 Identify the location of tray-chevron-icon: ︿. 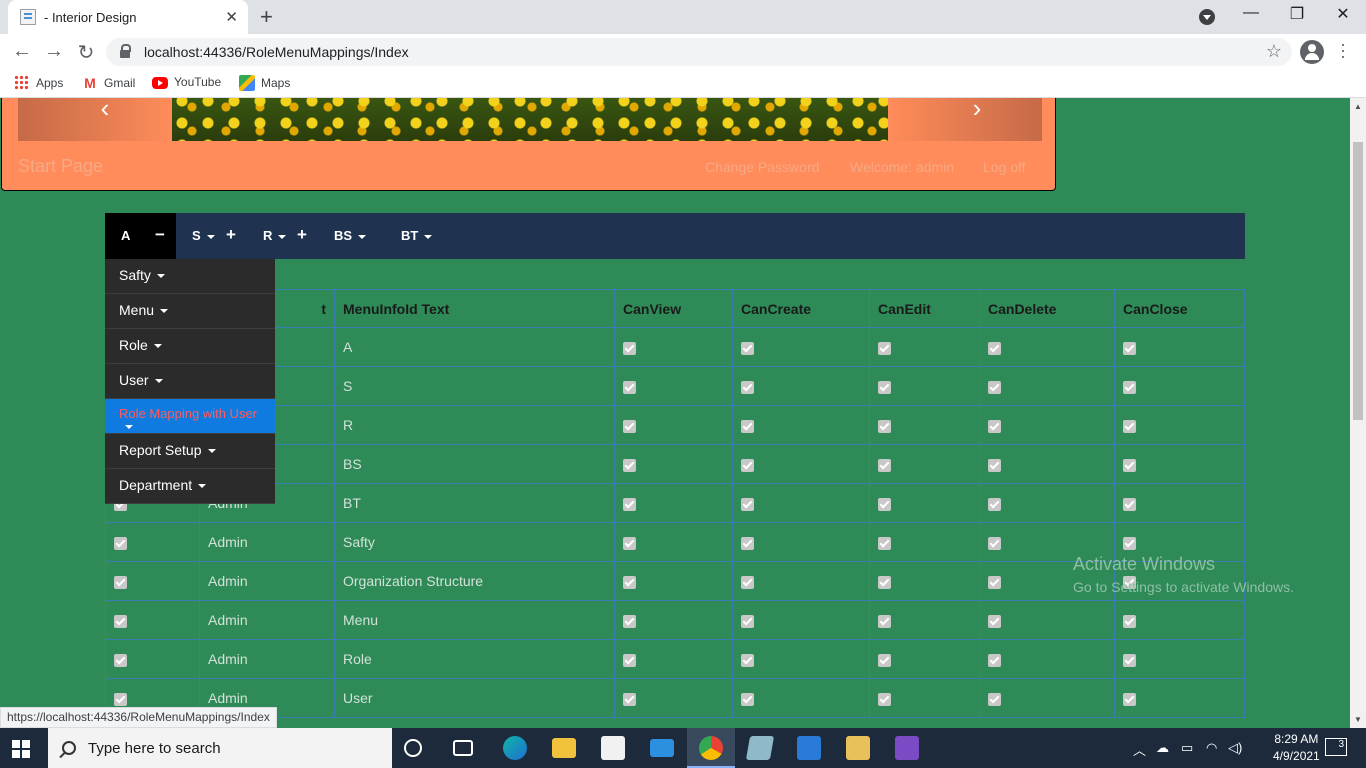
(1139, 749).